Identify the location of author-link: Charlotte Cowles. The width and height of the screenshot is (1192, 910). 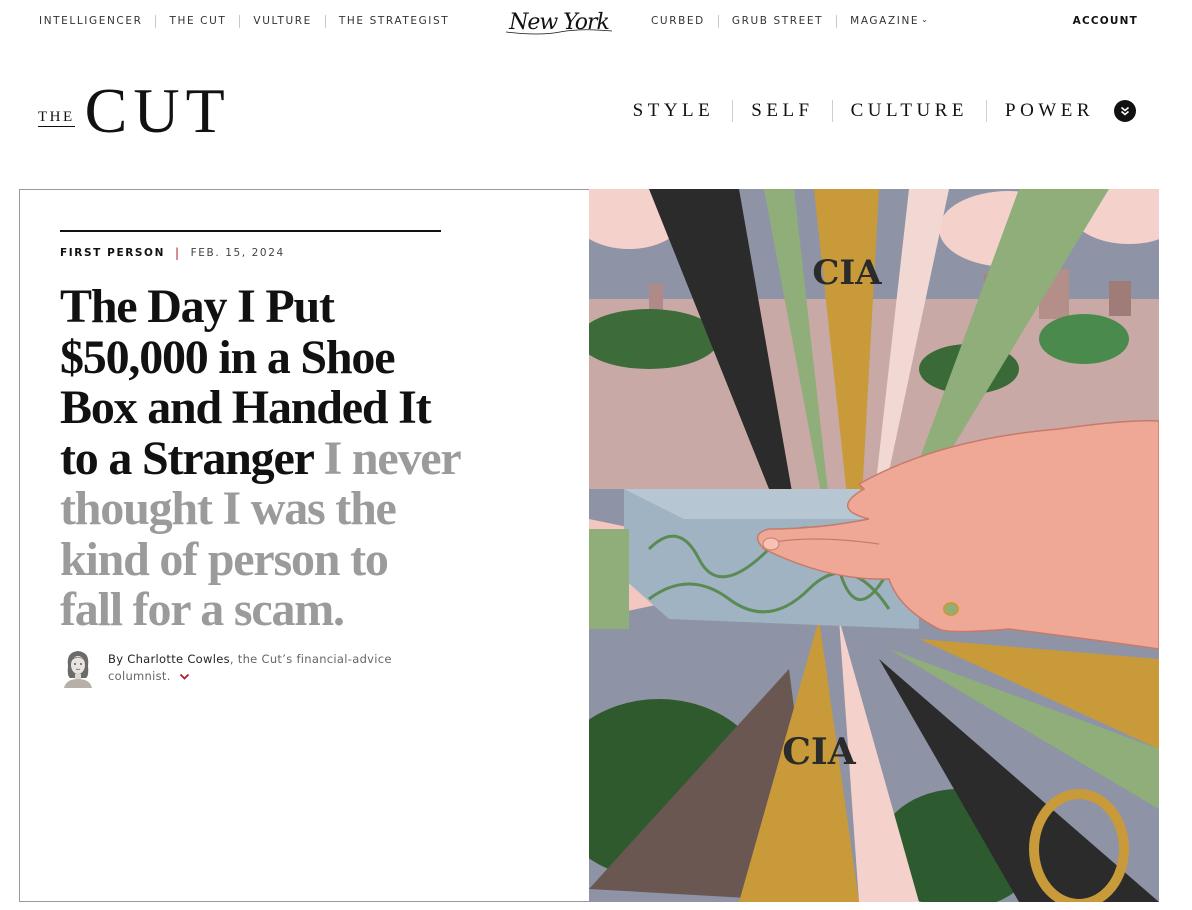
(178, 659).